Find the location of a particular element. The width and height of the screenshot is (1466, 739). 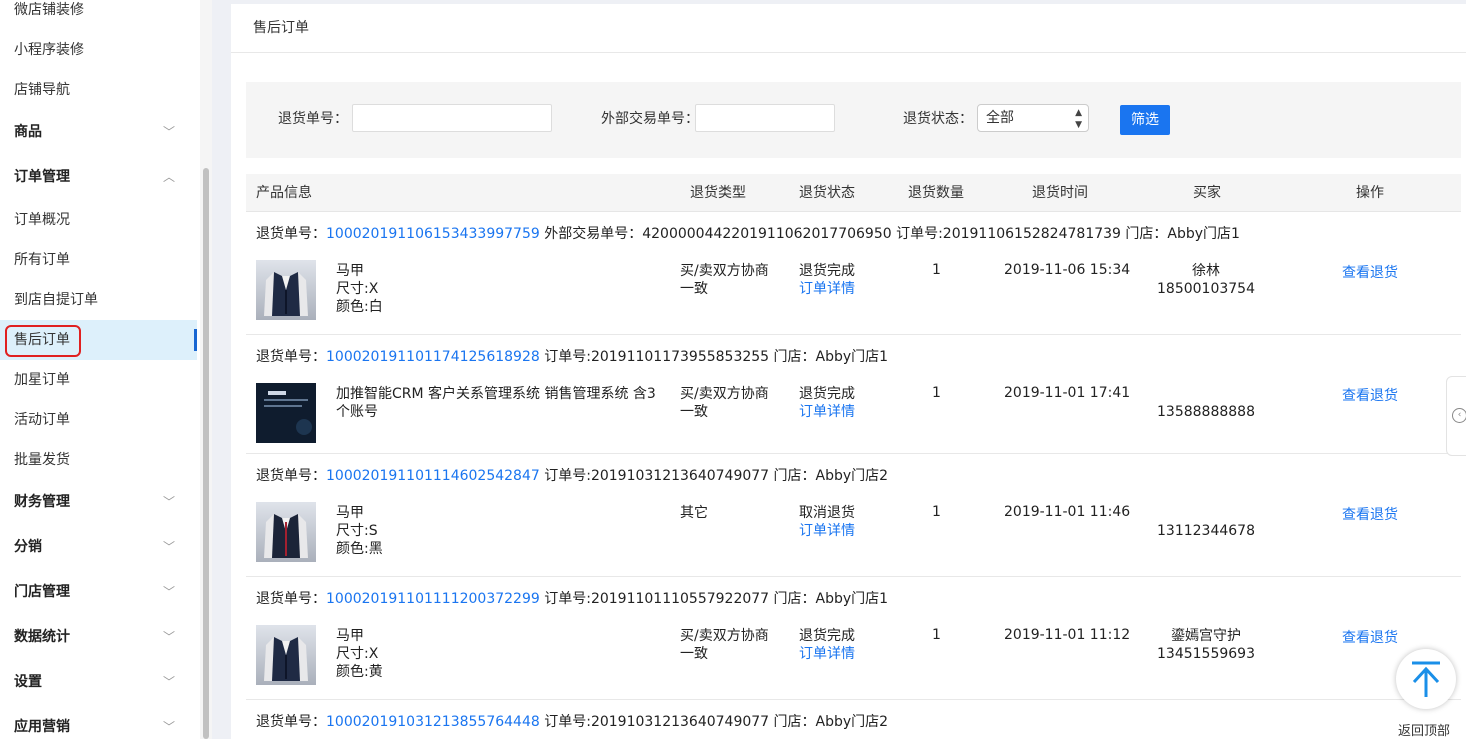

sidebar-item-label: 加星订单 is located at coordinates (42, 380).